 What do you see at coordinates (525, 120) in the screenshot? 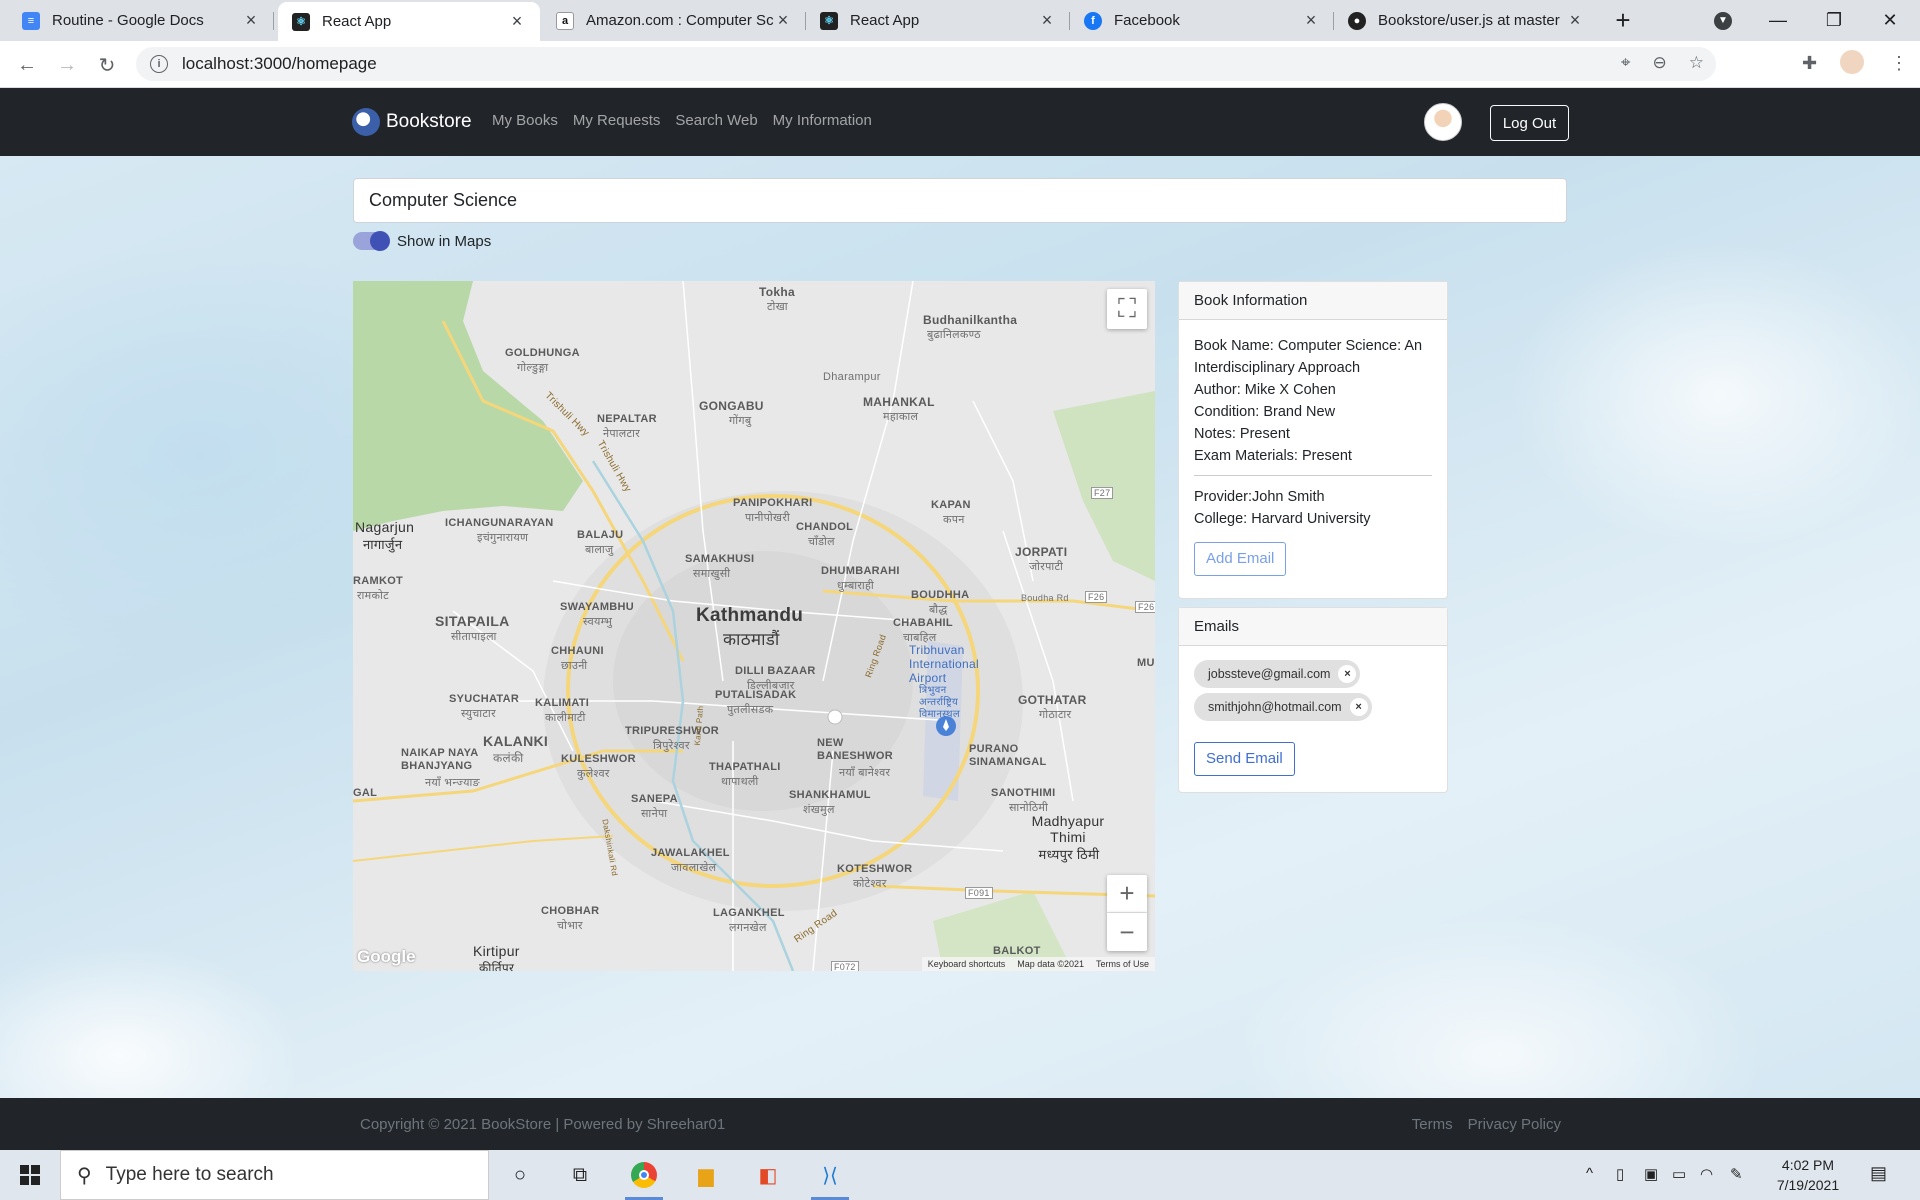
I see `nav-link-my-books: My Books` at bounding box center [525, 120].